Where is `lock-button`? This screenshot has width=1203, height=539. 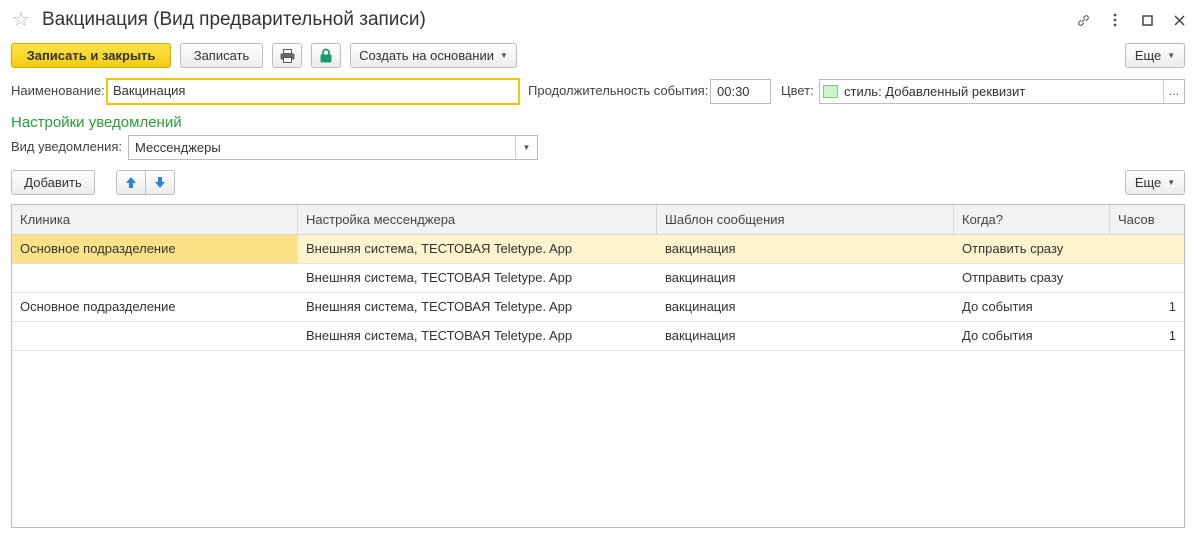 lock-button is located at coordinates (326, 55).